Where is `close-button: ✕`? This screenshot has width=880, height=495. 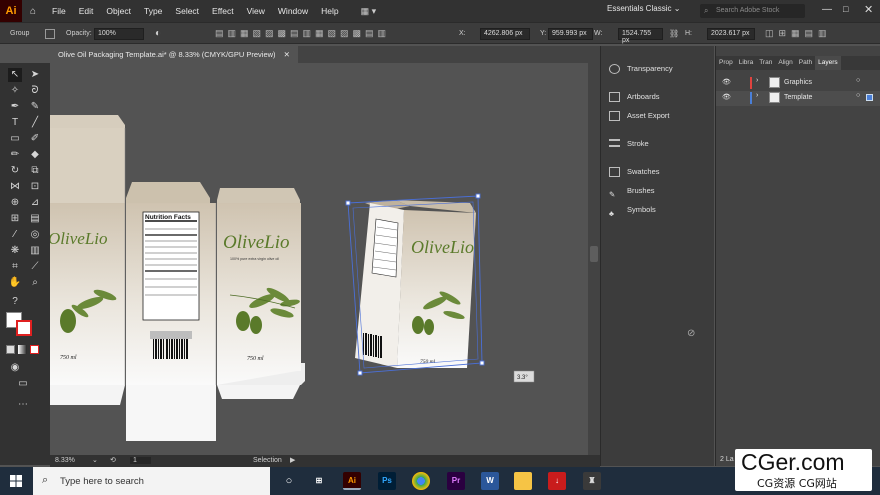
close-button: ✕ is located at coordinates (868, 9).